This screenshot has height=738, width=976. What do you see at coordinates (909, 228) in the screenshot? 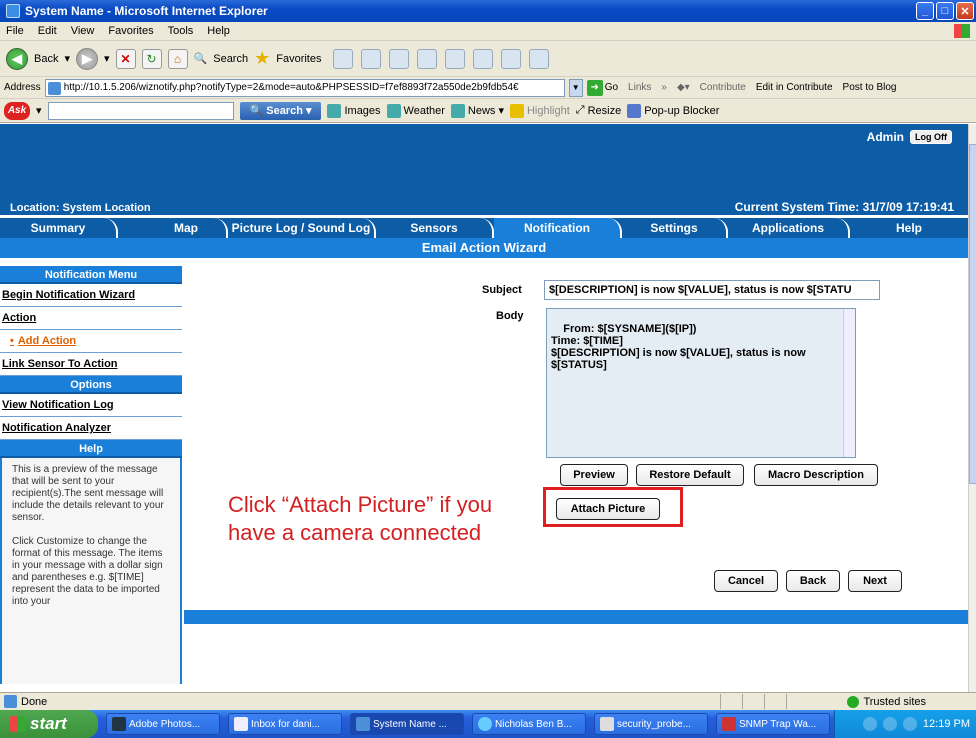
I see `tab-help: Help` at bounding box center [909, 228].